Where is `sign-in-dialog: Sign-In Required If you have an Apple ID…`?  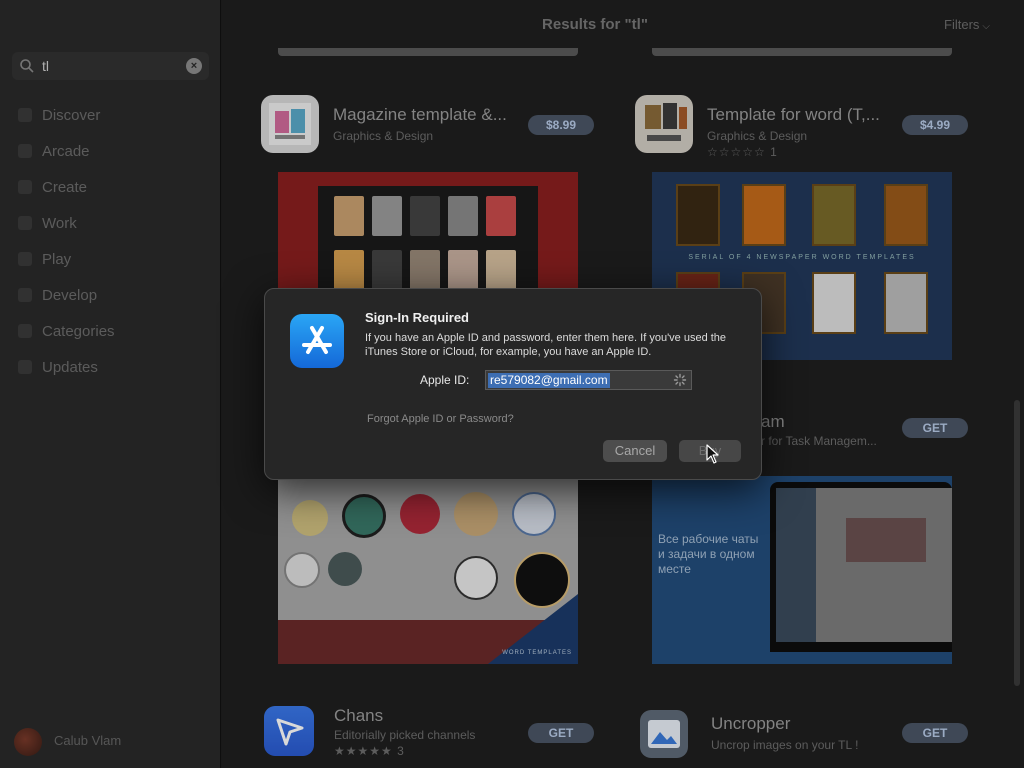
sign-in-dialog: Sign-In Required If you have an Apple ID… is located at coordinates (513, 384).